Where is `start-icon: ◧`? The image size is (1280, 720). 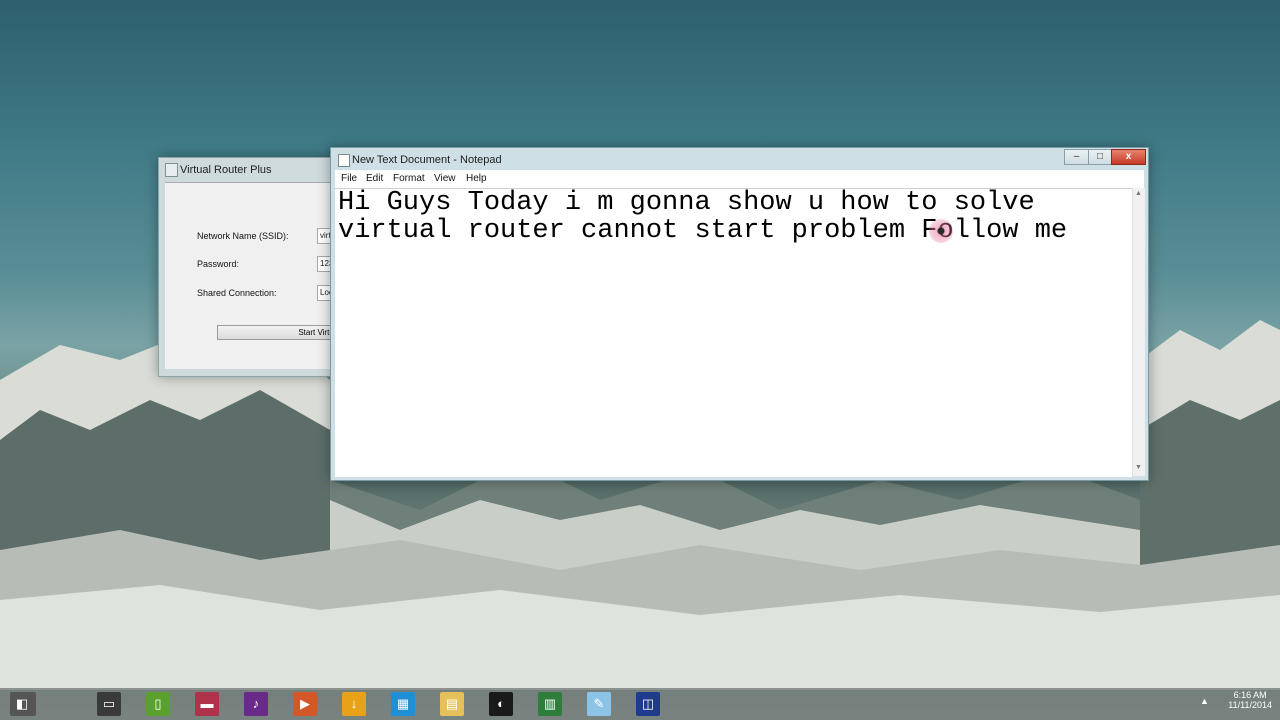
start-icon: ◧ is located at coordinates (22, 703).